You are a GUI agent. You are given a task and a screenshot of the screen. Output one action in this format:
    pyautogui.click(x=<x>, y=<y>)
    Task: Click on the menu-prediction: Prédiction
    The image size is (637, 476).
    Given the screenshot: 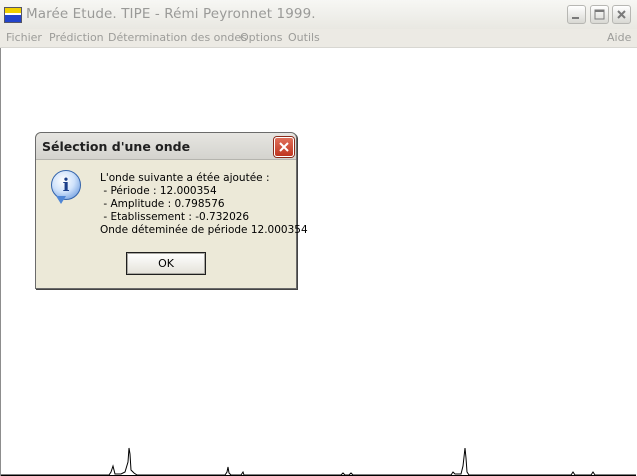 What is the action you would take?
    pyautogui.click(x=76, y=37)
    